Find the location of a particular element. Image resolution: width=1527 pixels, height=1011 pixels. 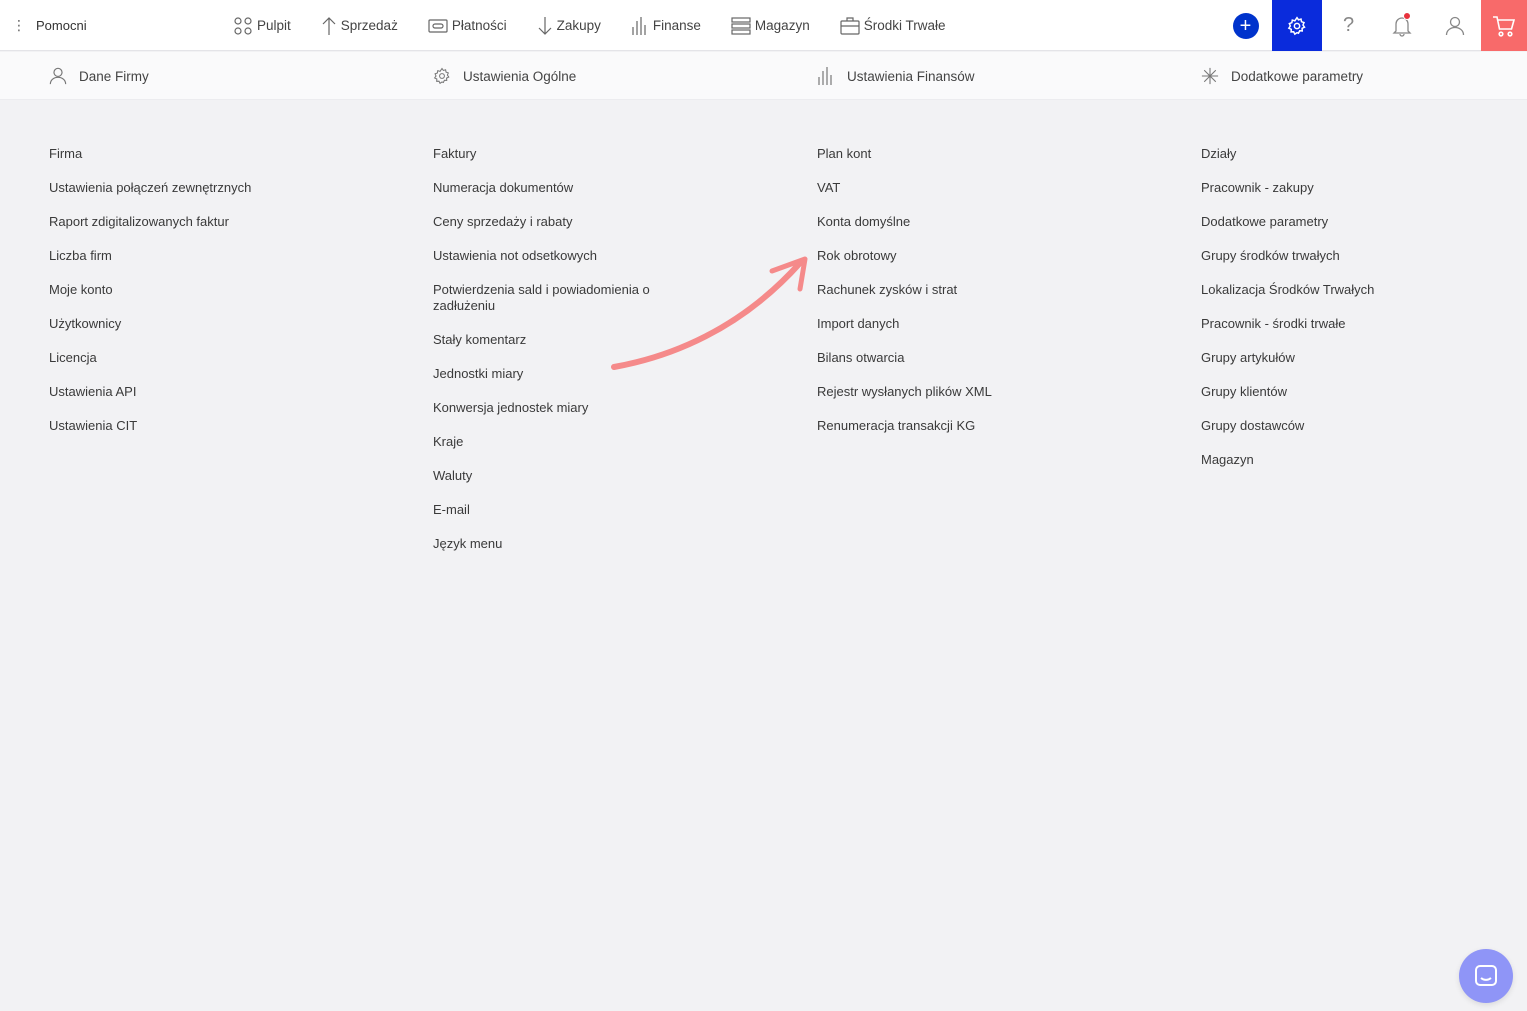

cart-button is located at coordinates (1504, 25).